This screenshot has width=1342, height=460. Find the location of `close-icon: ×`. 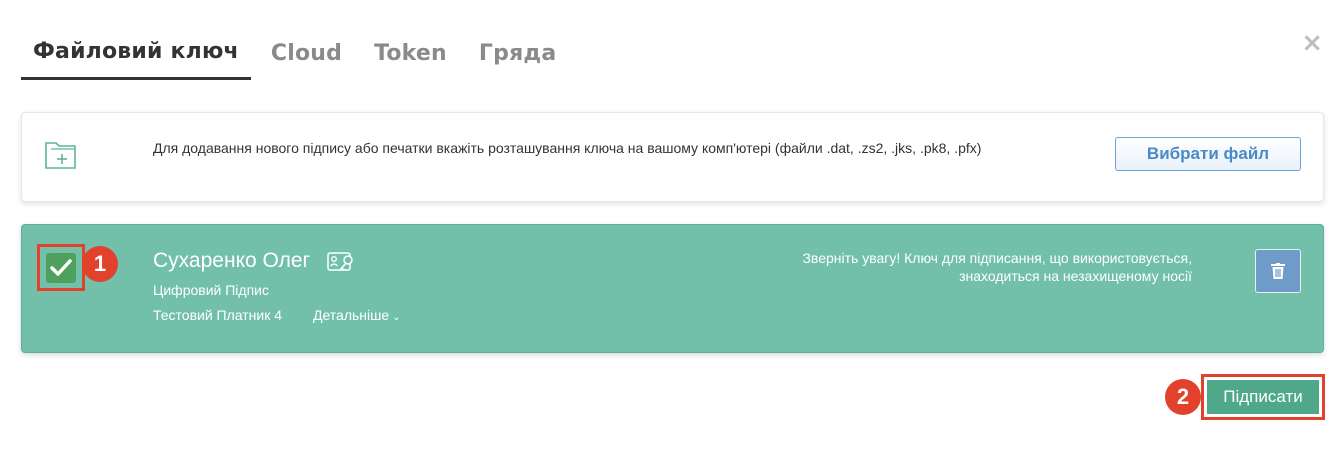

close-icon: × is located at coordinates (1312, 43).